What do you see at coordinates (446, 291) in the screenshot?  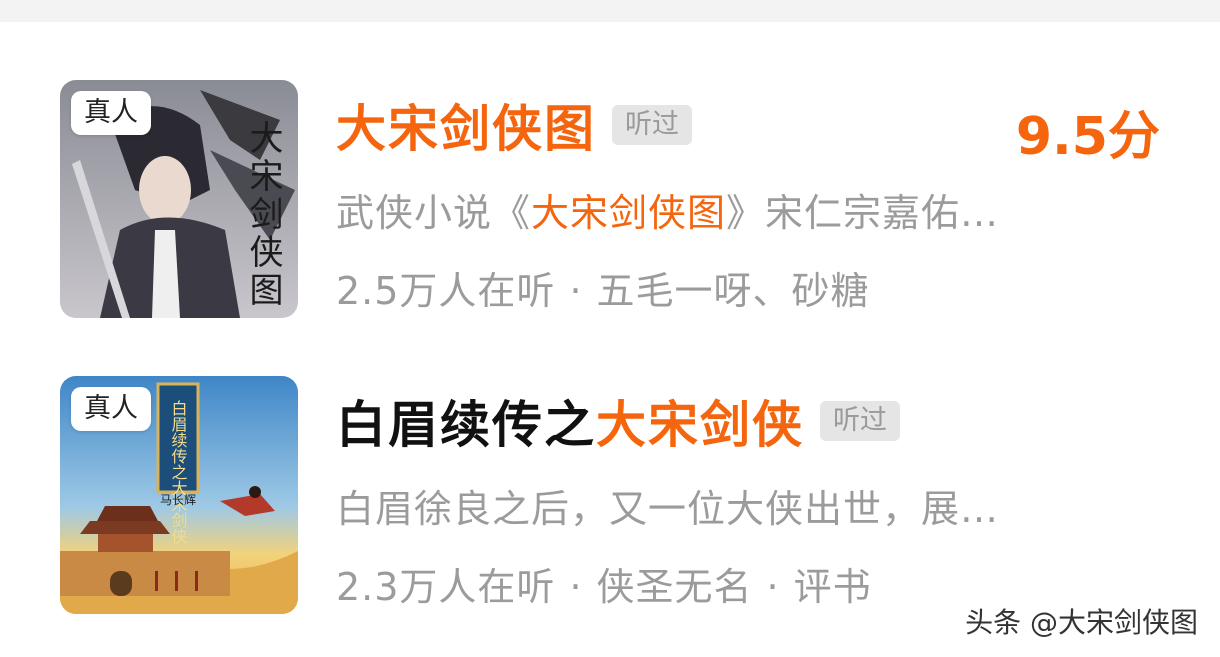 I see `listener-count: 2.5万人在听` at bounding box center [446, 291].